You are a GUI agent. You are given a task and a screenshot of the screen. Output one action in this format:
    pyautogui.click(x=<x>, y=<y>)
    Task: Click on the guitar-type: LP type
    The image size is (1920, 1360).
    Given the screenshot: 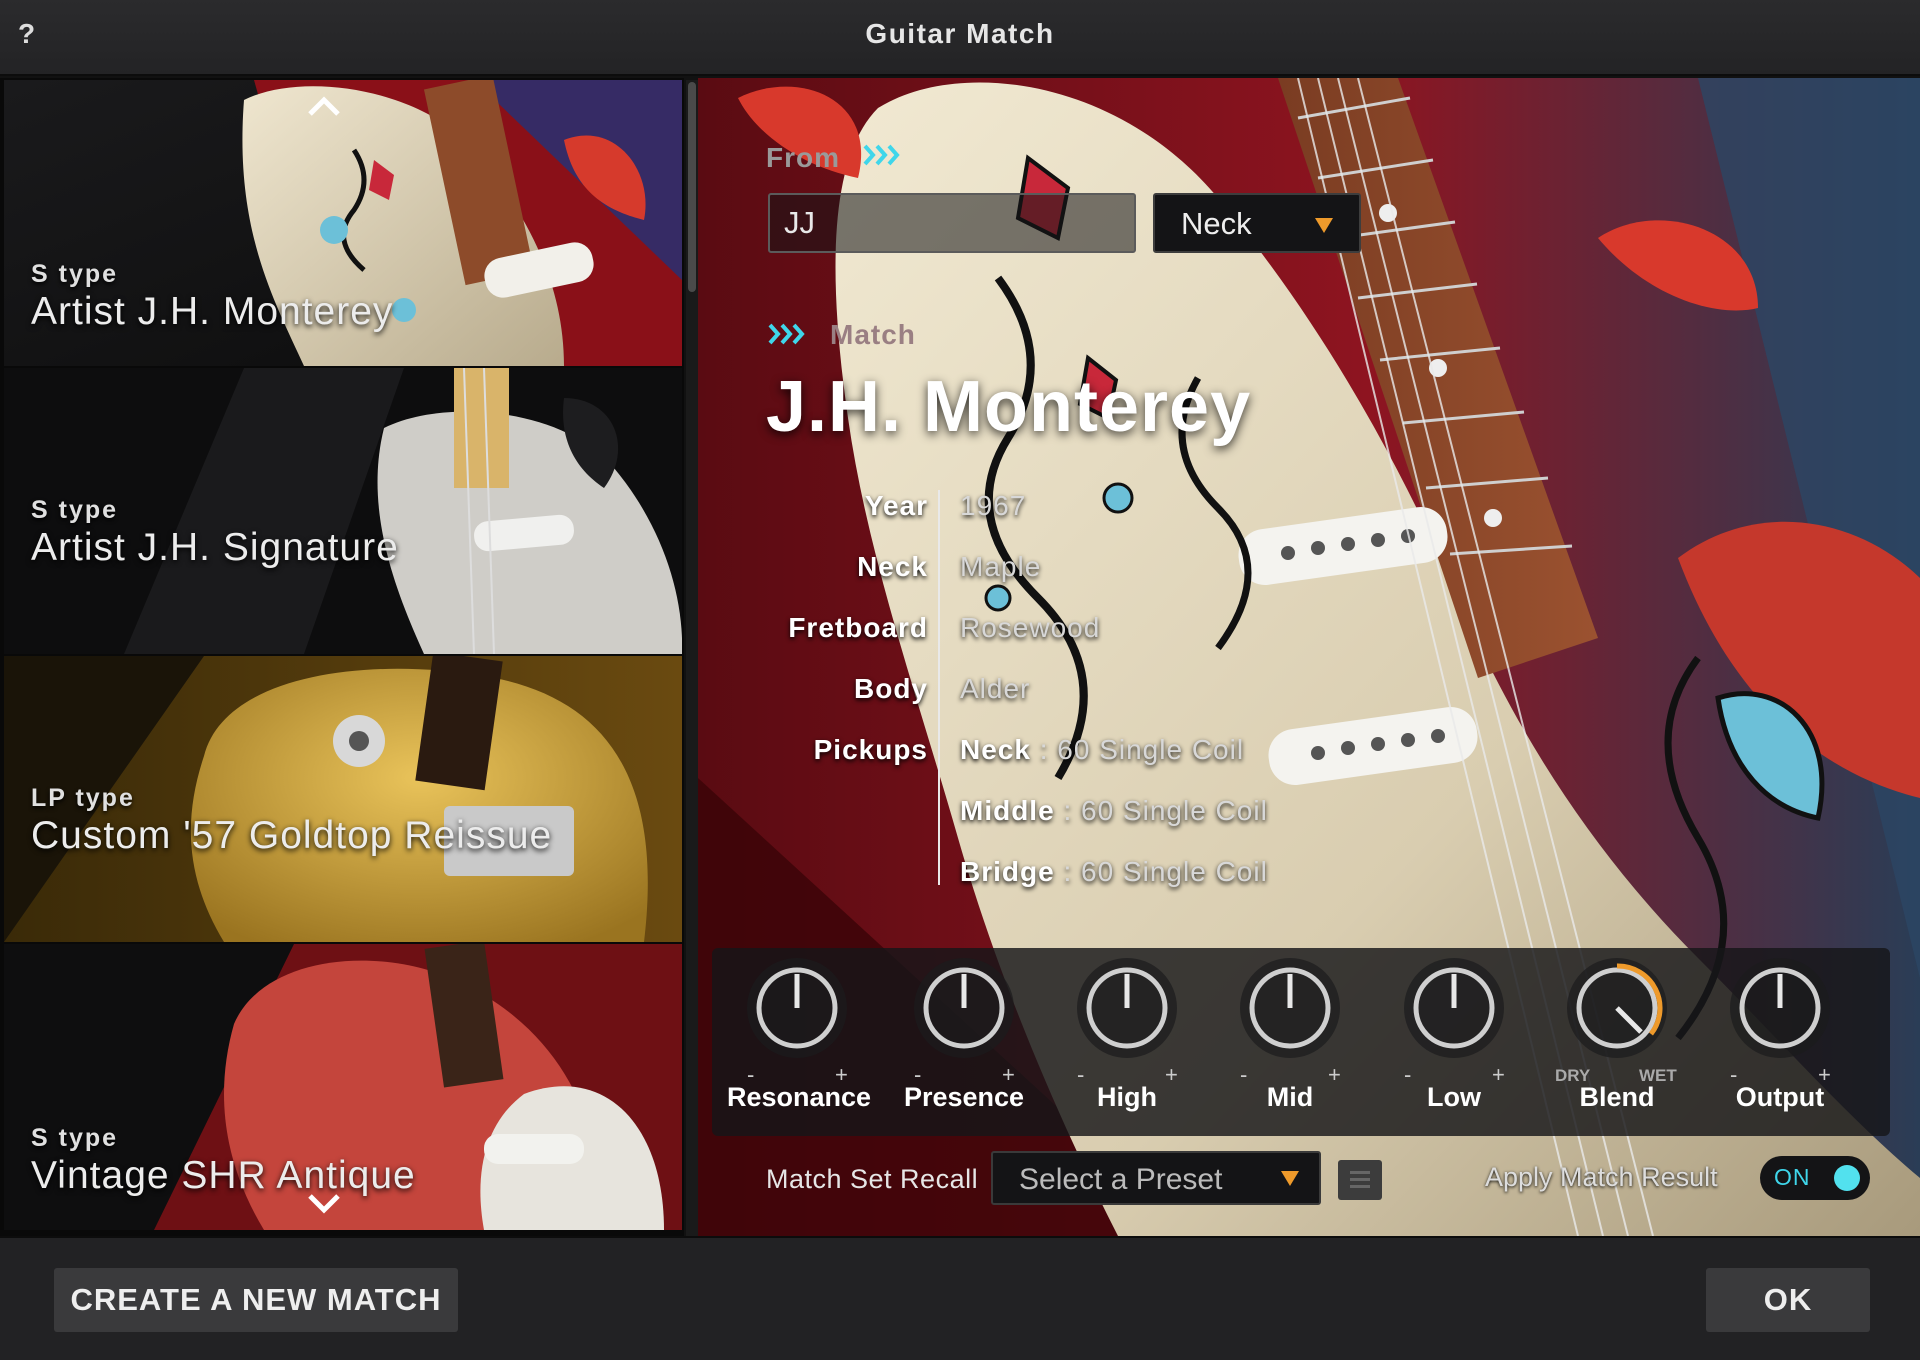 What is the action you would take?
    pyautogui.click(x=83, y=798)
    